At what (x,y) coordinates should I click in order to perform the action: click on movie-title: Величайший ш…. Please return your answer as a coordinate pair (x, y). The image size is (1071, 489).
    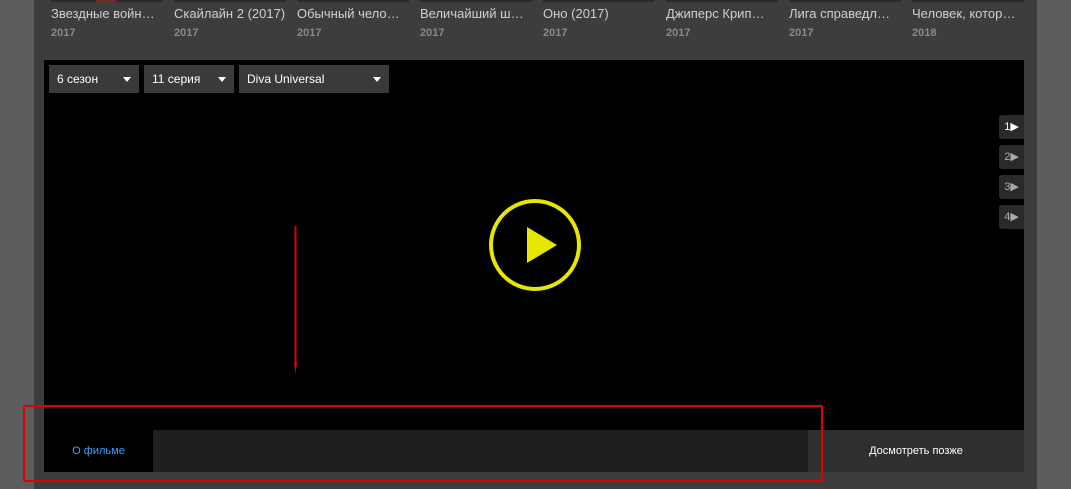
    Looking at the image, I should click on (476, 13).